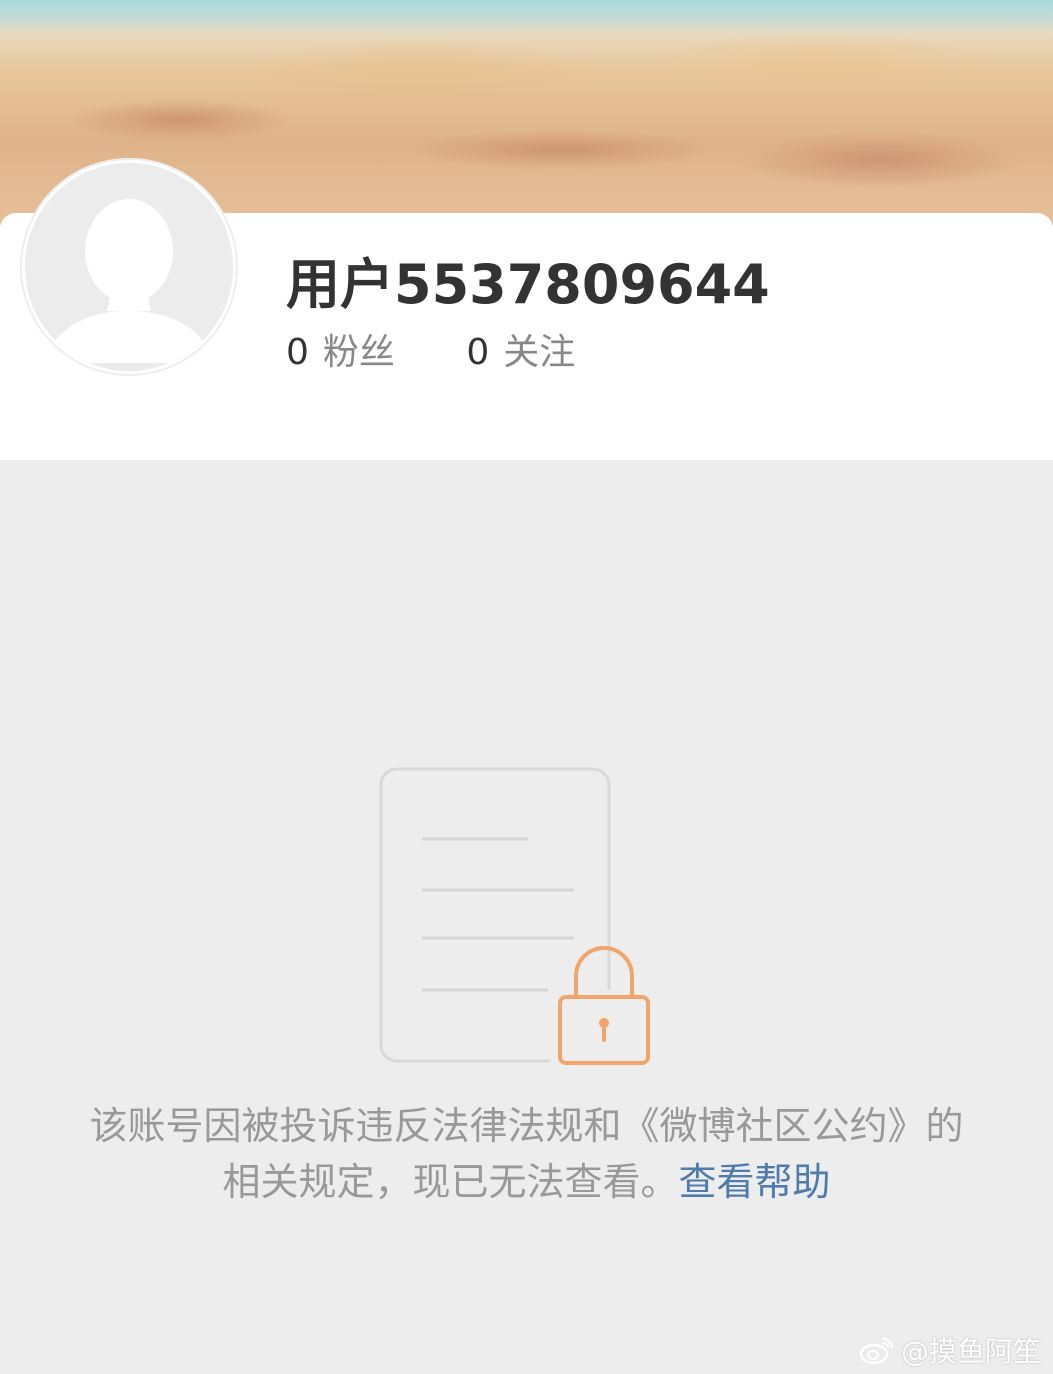 The height and width of the screenshot is (1374, 1053). I want to click on following-count: 0, so click(478, 352).